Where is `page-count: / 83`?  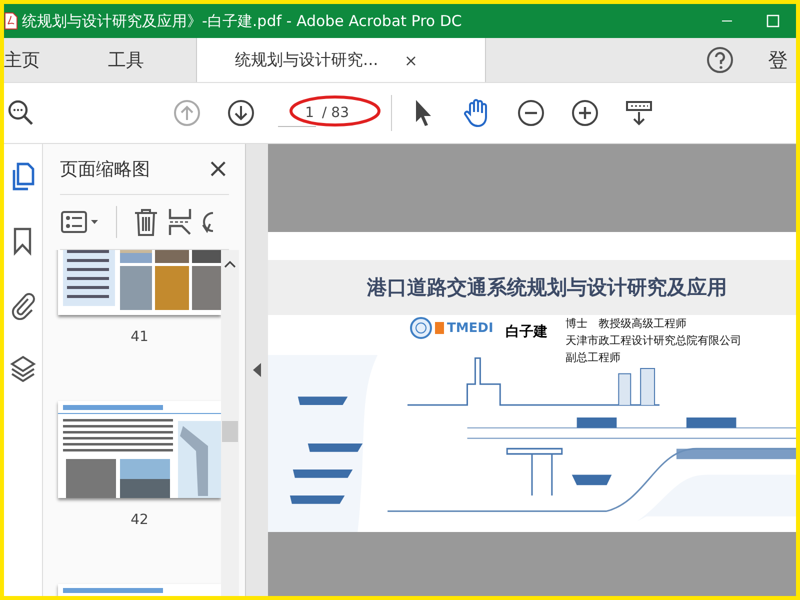
page-count: / 83 is located at coordinates (335, 113).